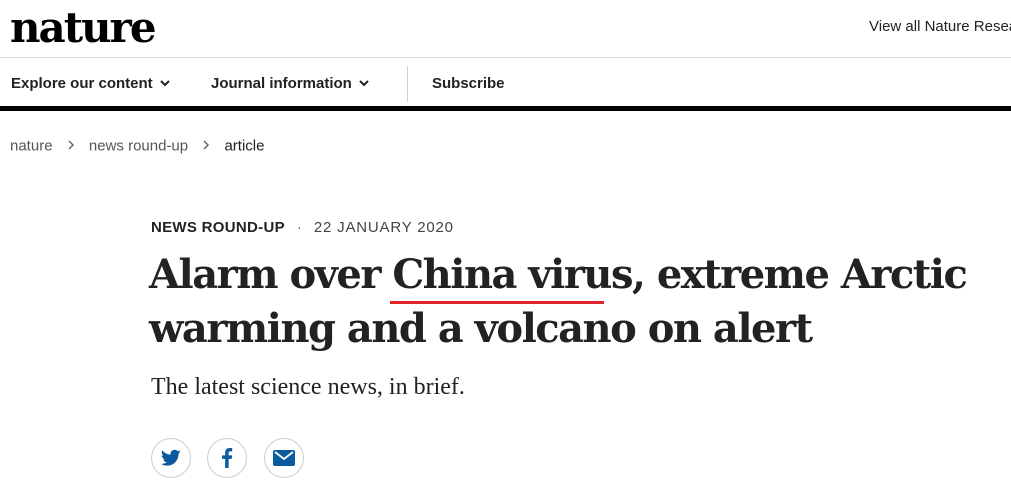 The height and width of the screenshot is (480, 1011). I want to click on view-all-journals-link: View all Nature Research journals, so click(940, 26).